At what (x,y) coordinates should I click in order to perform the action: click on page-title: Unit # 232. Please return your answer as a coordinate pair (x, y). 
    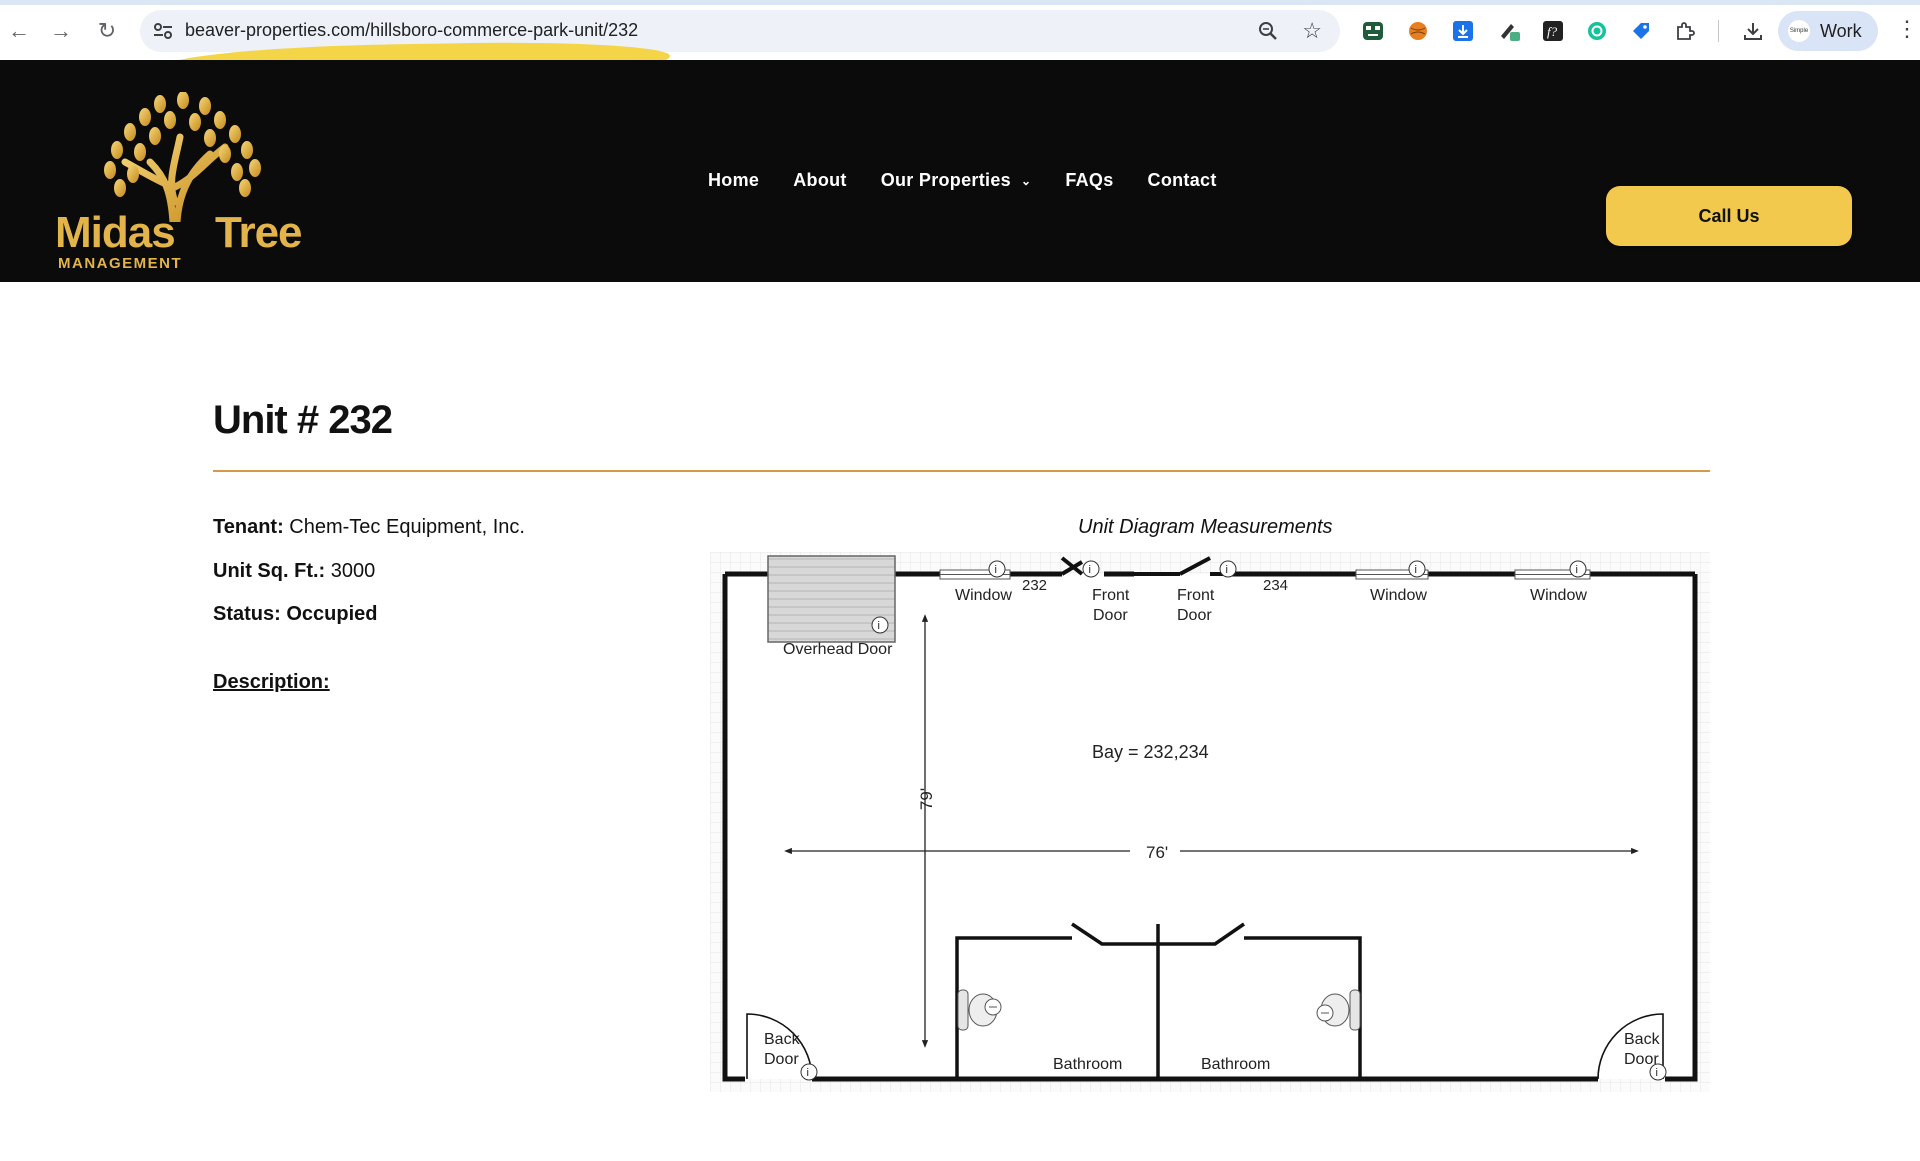
    Looking at the image, I should click on (303, 420).